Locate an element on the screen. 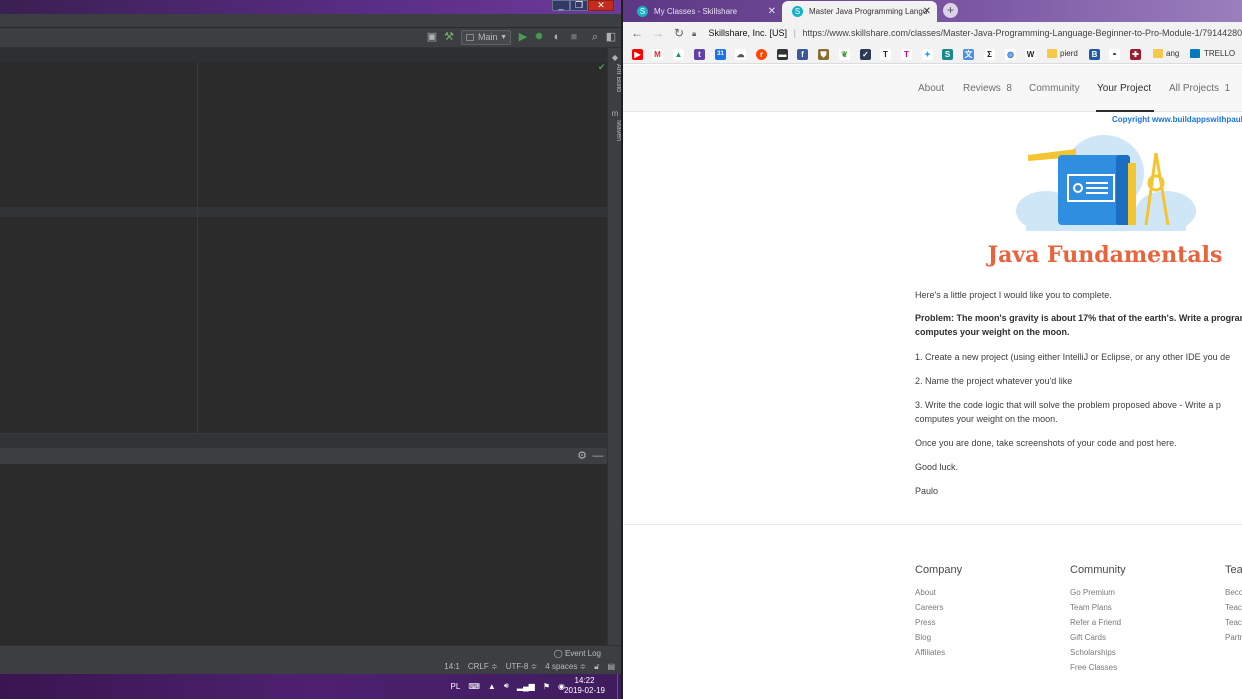 This screenshot has width=1242, height=699. sigma-bookmark-icon: Σ is located at coordinates (989, 54).